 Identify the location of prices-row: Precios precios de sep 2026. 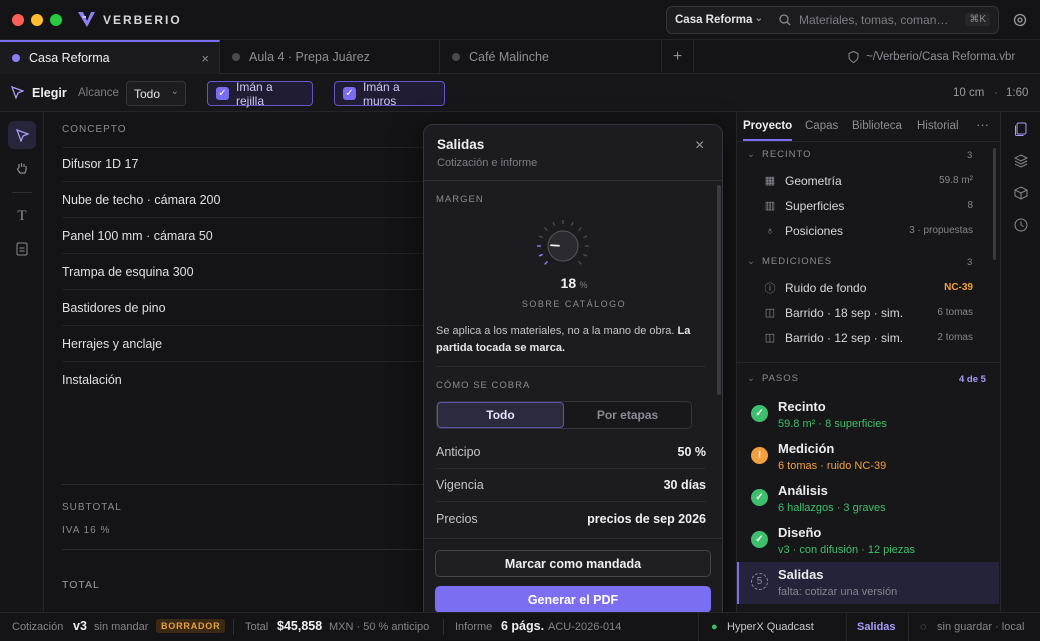
(571, 518).